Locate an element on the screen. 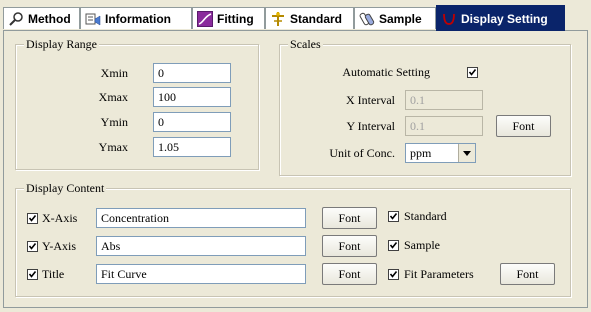  standard-icon is located at coordinates (278, 18).